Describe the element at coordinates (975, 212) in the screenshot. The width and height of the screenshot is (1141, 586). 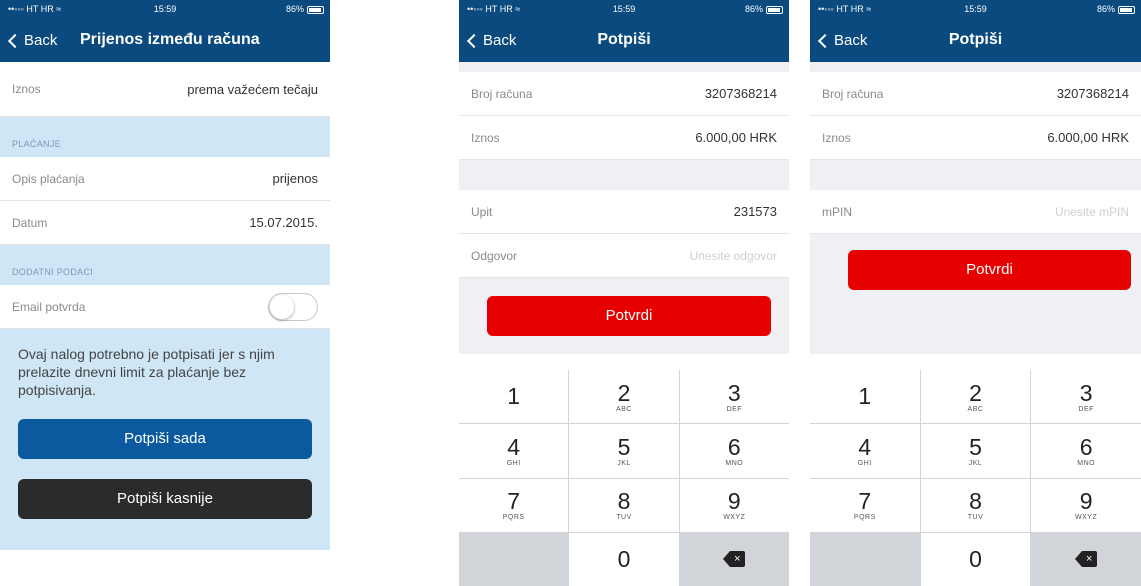
I see `mpin-row: mPIN Unesite mPIN` at that location.